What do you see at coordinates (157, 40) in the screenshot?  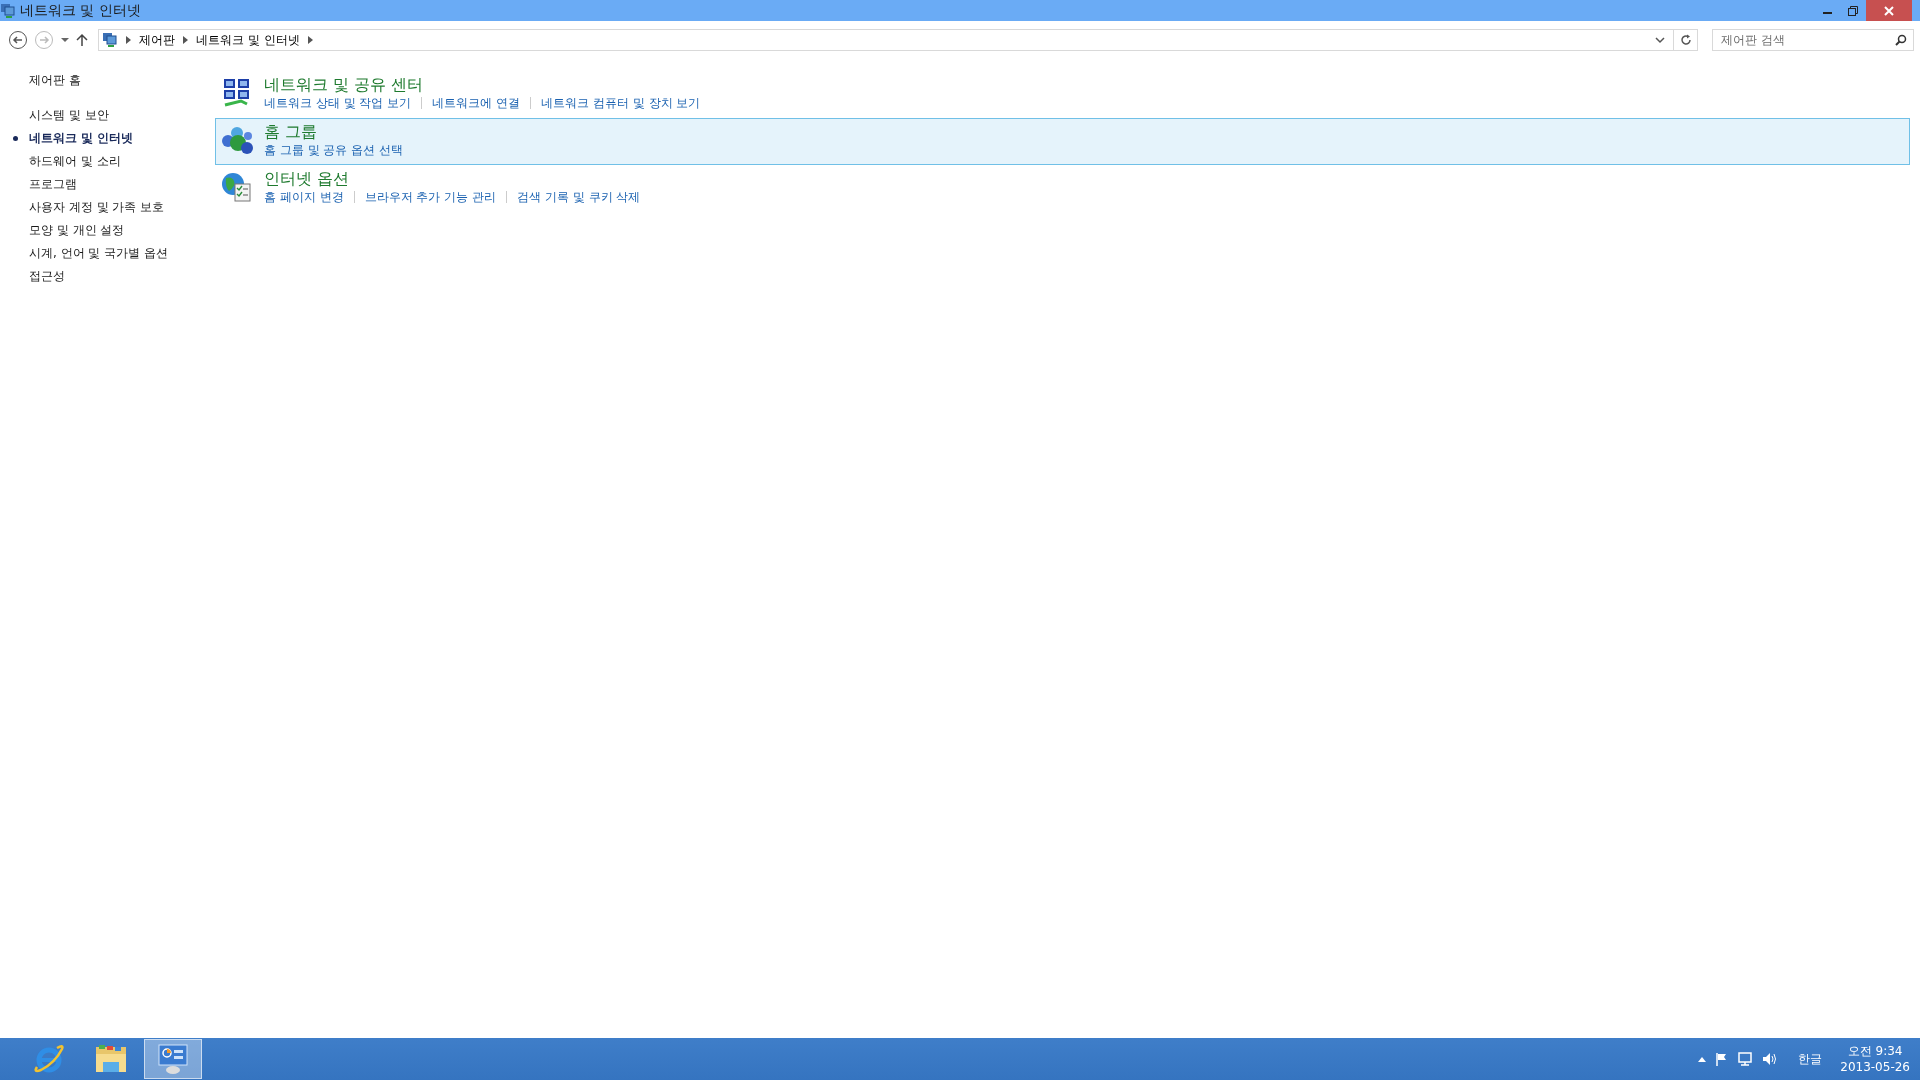 I see `breadcrumb: 제어판` at bounding box center [157, 40].